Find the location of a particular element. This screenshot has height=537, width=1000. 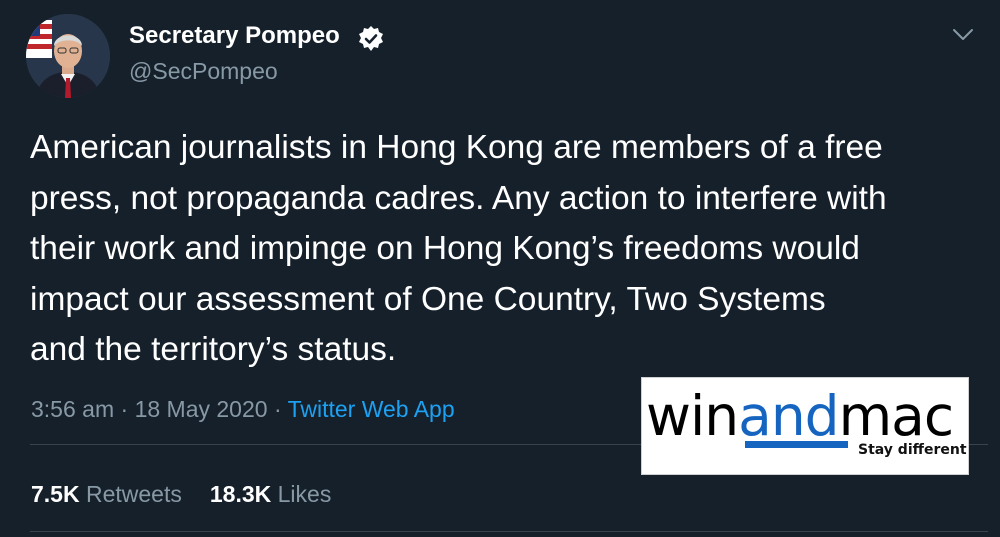

watermark-tagline: Stay different is located at coordinates (912, 450).